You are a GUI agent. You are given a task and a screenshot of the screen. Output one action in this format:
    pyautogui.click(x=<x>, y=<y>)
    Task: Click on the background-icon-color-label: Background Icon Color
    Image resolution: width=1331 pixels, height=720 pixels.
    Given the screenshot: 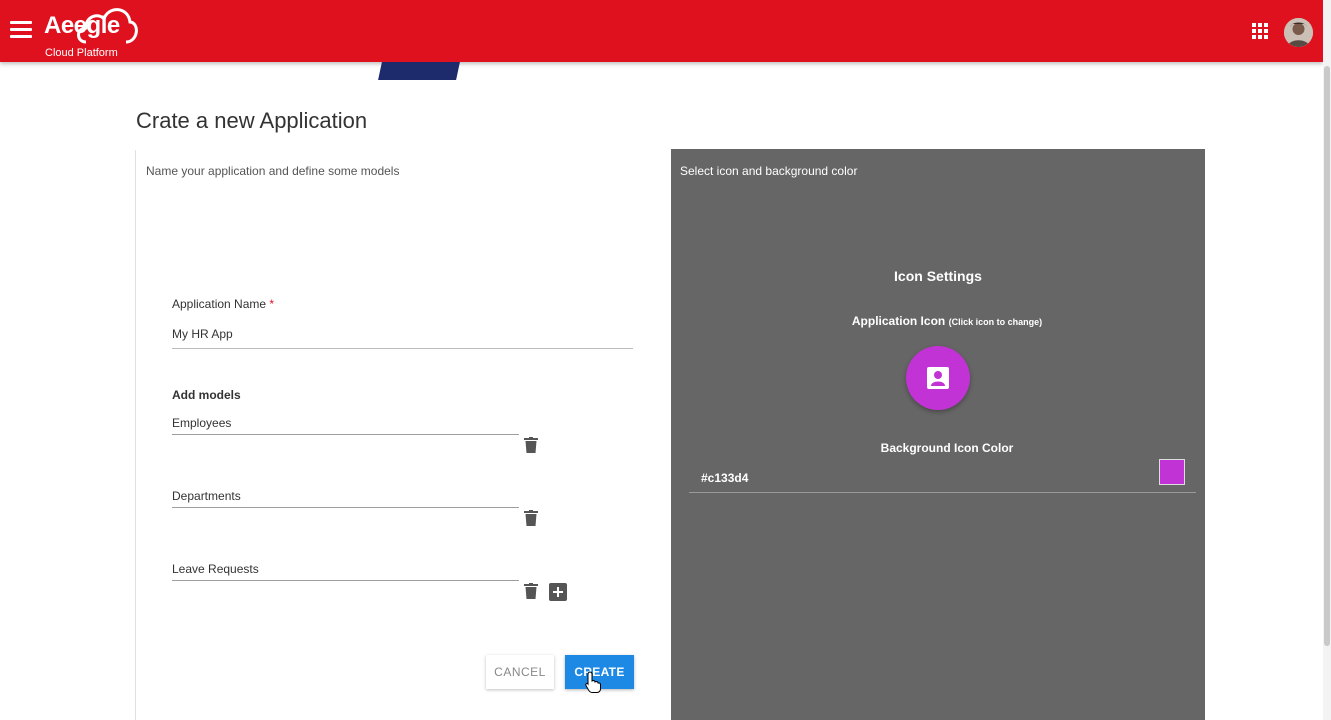 What is the action you would take?
    pyautogui.click(x=947, y=448)
    